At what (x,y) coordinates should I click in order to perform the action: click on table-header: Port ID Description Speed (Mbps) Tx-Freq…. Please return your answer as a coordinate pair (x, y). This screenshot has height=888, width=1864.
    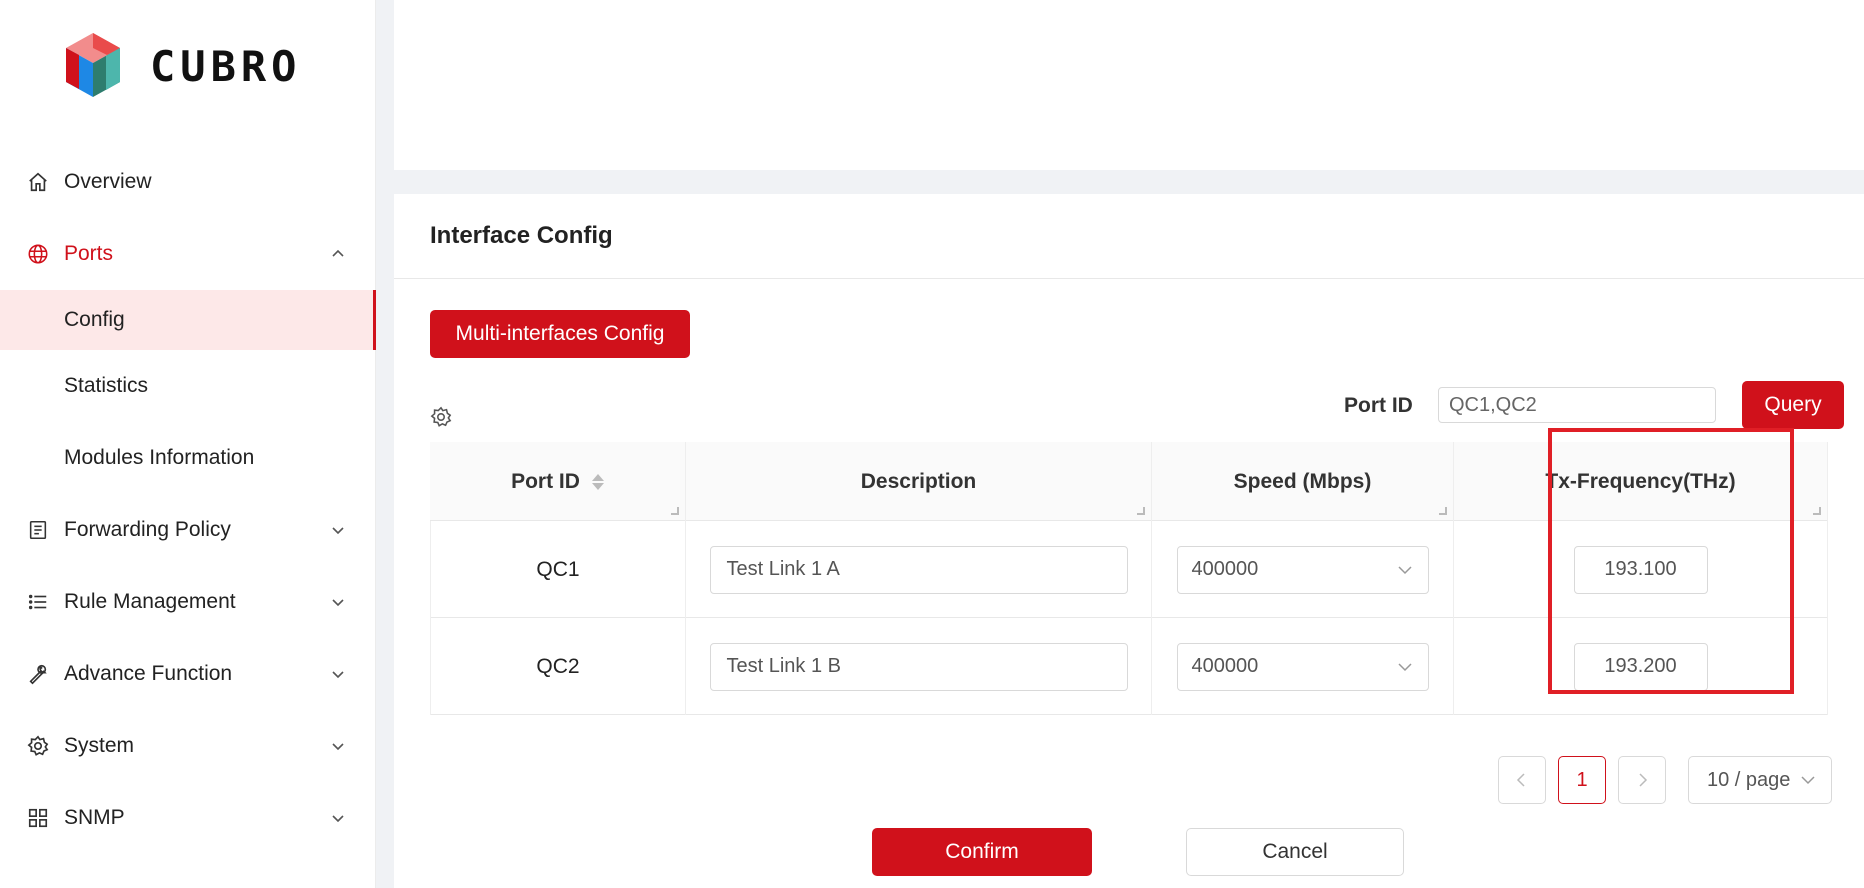
    Looking at the image, I should click on (1129, 481).